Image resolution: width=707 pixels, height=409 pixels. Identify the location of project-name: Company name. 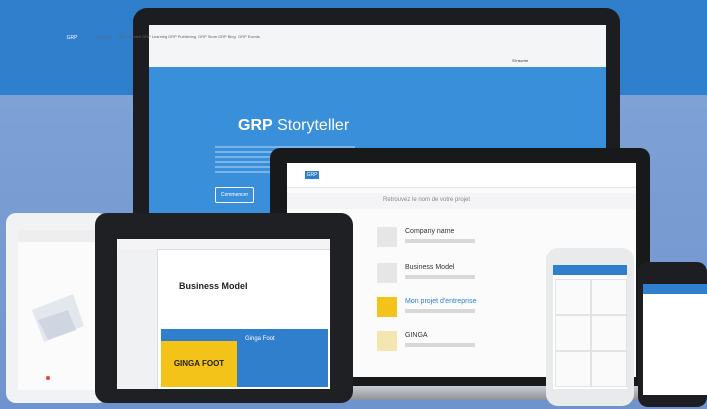
(430, 231).